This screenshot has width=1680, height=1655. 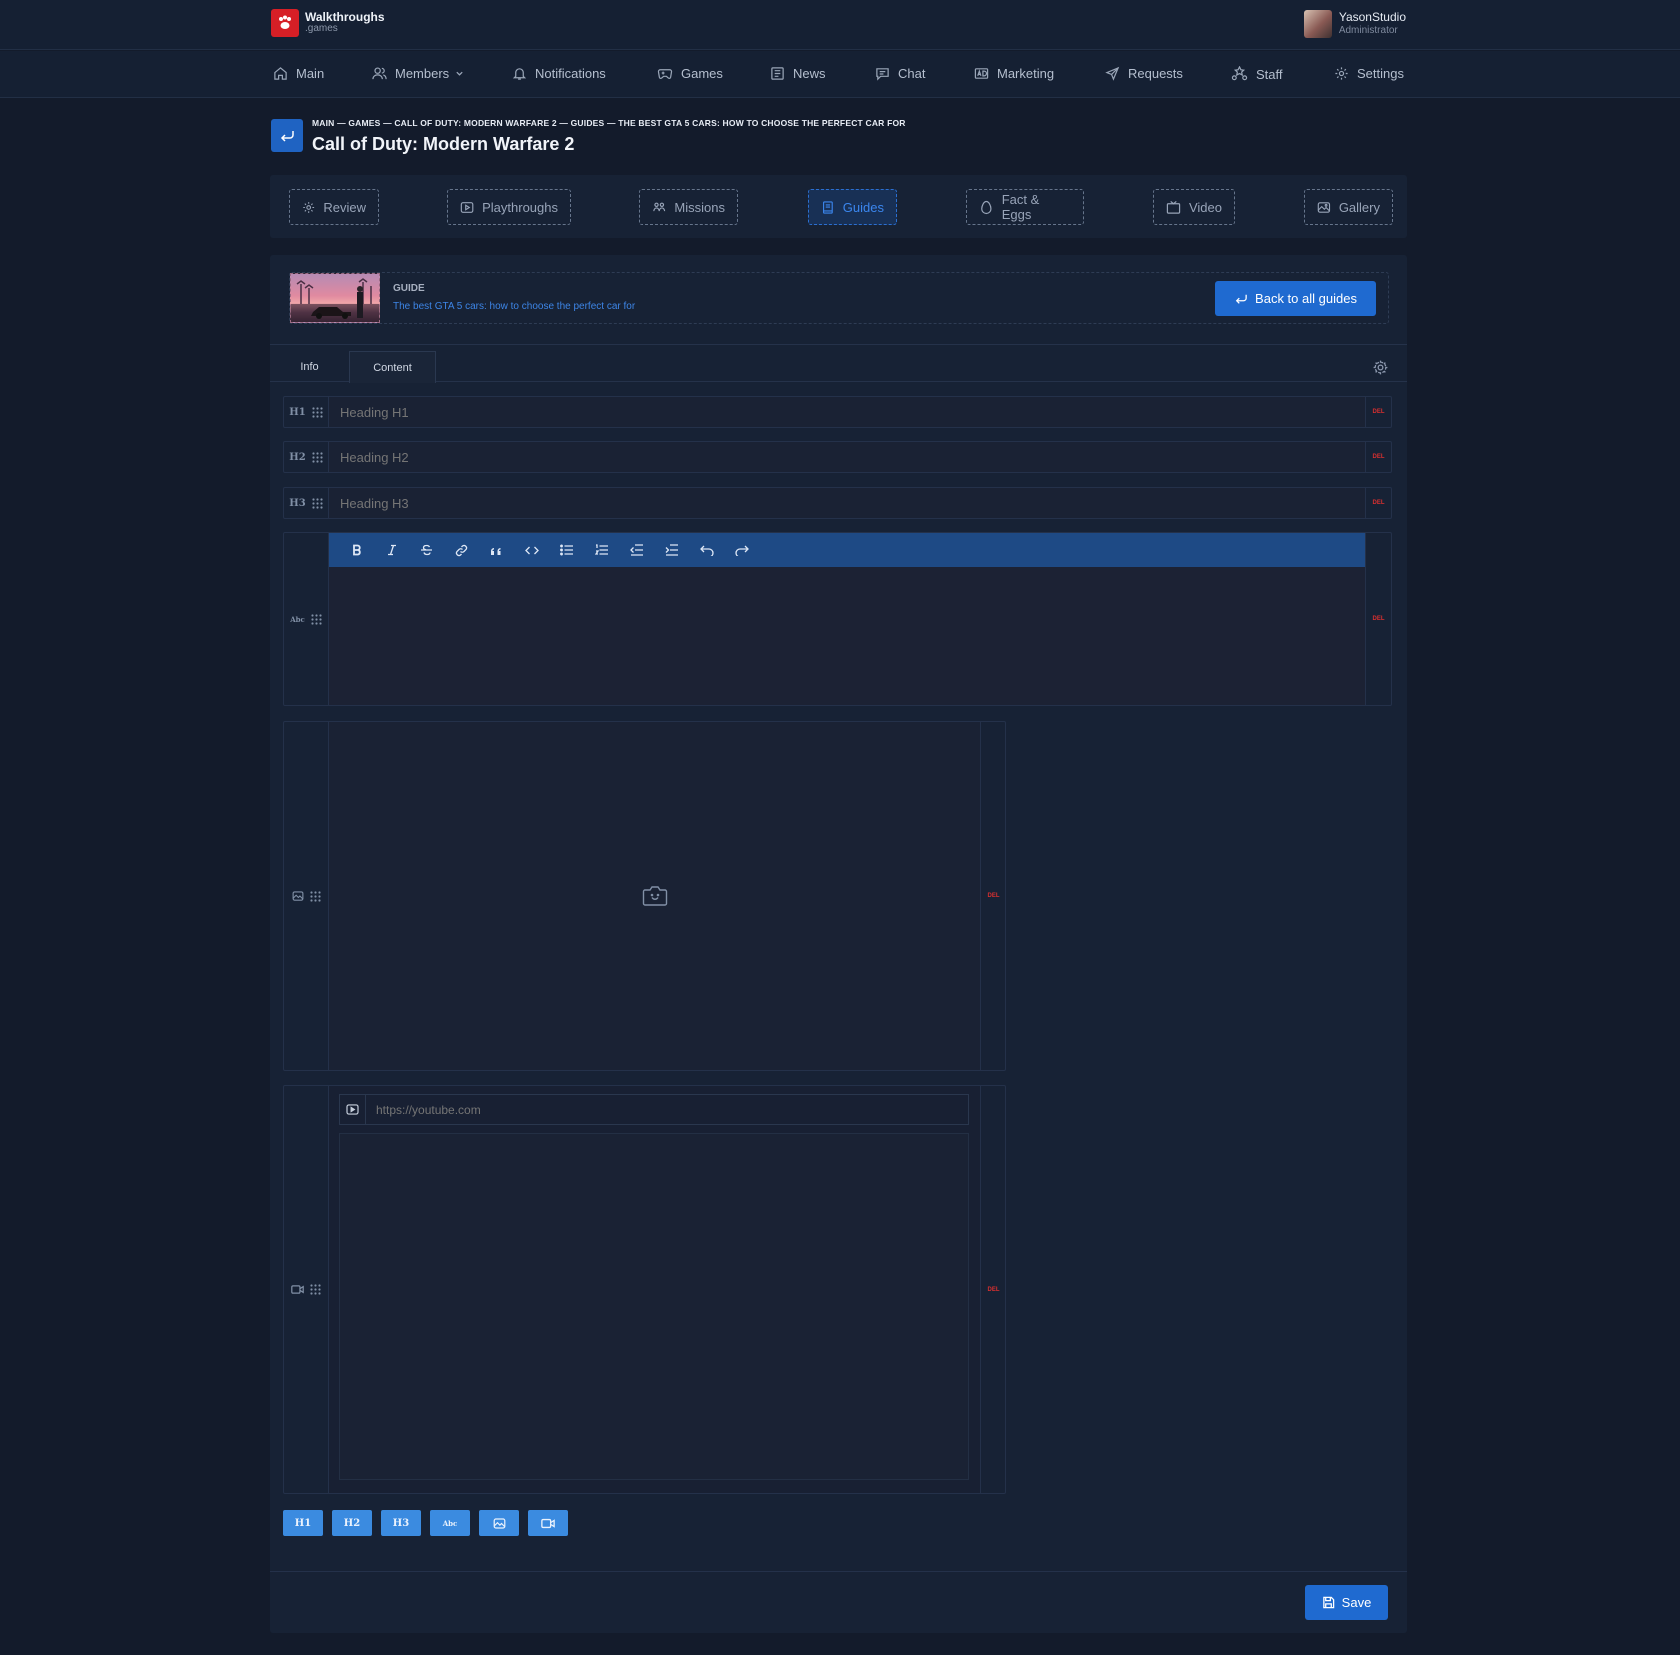 I want to click on chevron-down-icon, so click(x=459, y=73).